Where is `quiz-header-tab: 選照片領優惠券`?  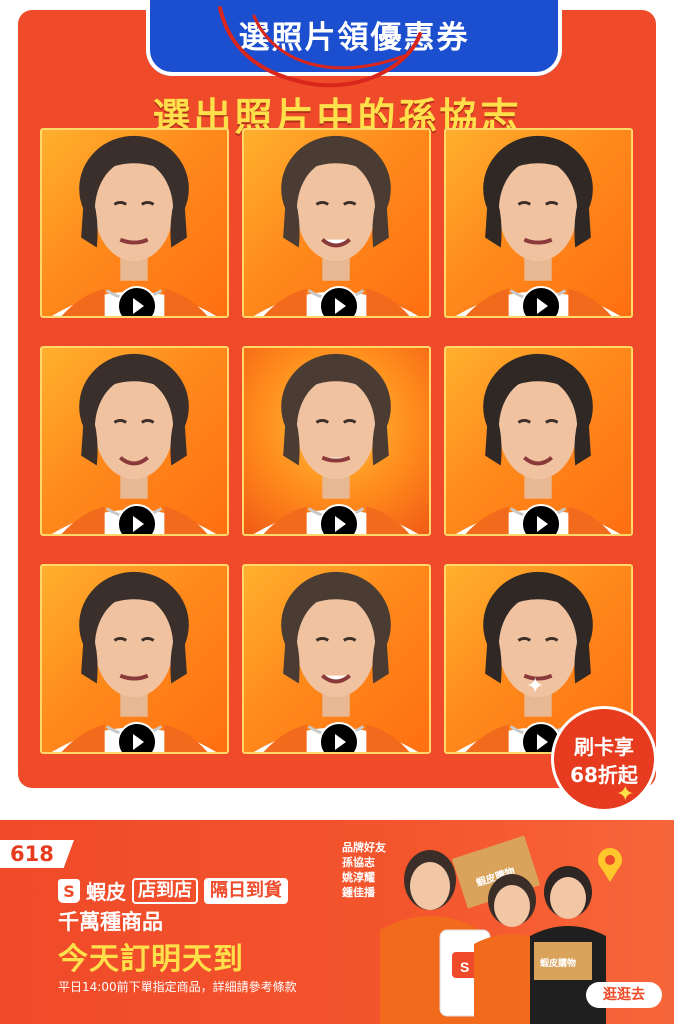
quiz-header-tab: 選照片領優惠券 is located at coordinates (354, 38).